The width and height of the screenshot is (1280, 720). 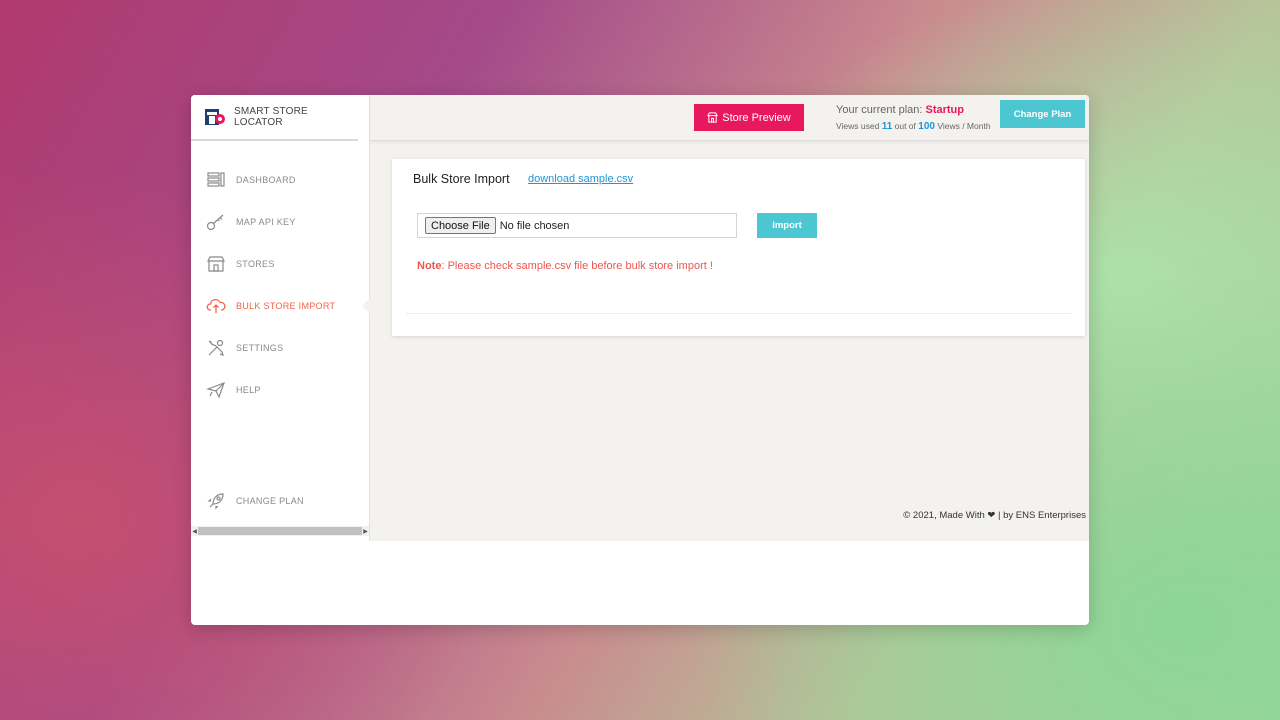 I want to click on views-suffix: Views / Month, so click(x=962, y=126).